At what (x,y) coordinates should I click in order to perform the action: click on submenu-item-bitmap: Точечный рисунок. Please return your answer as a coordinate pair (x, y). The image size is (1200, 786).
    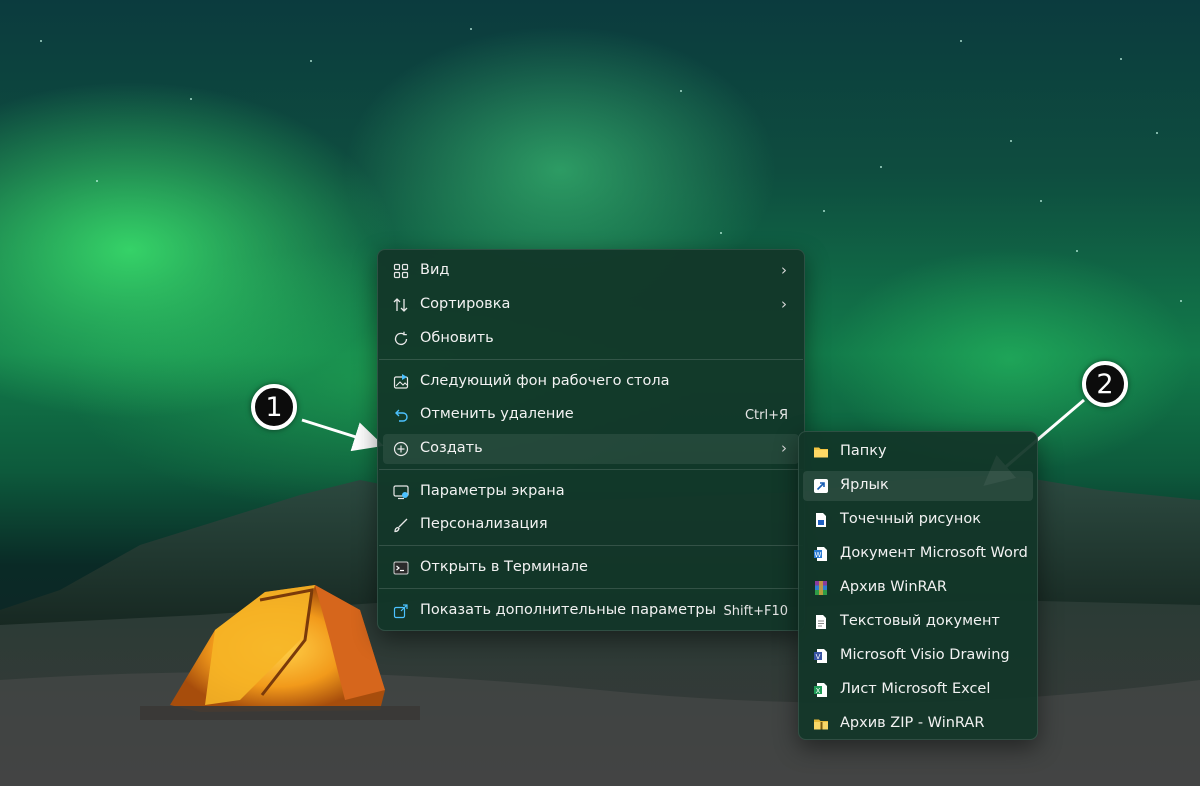
    Looking at the image, I should click on (918, 520).